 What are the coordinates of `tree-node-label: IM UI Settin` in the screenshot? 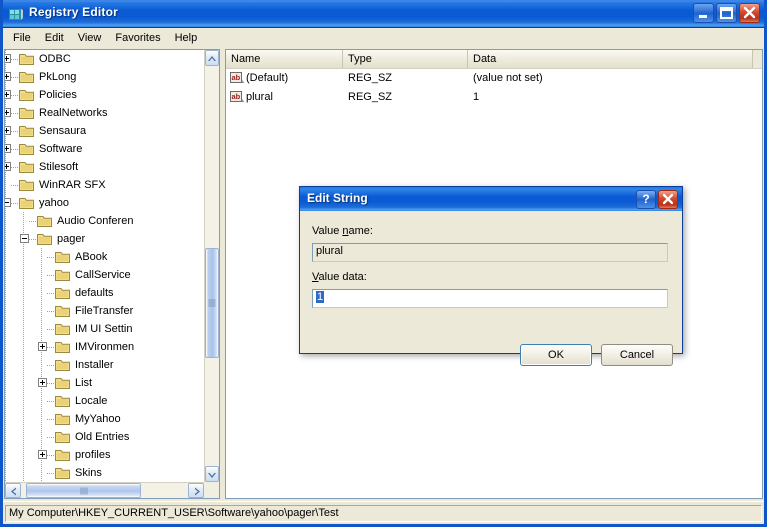 It's located at (104, 329).